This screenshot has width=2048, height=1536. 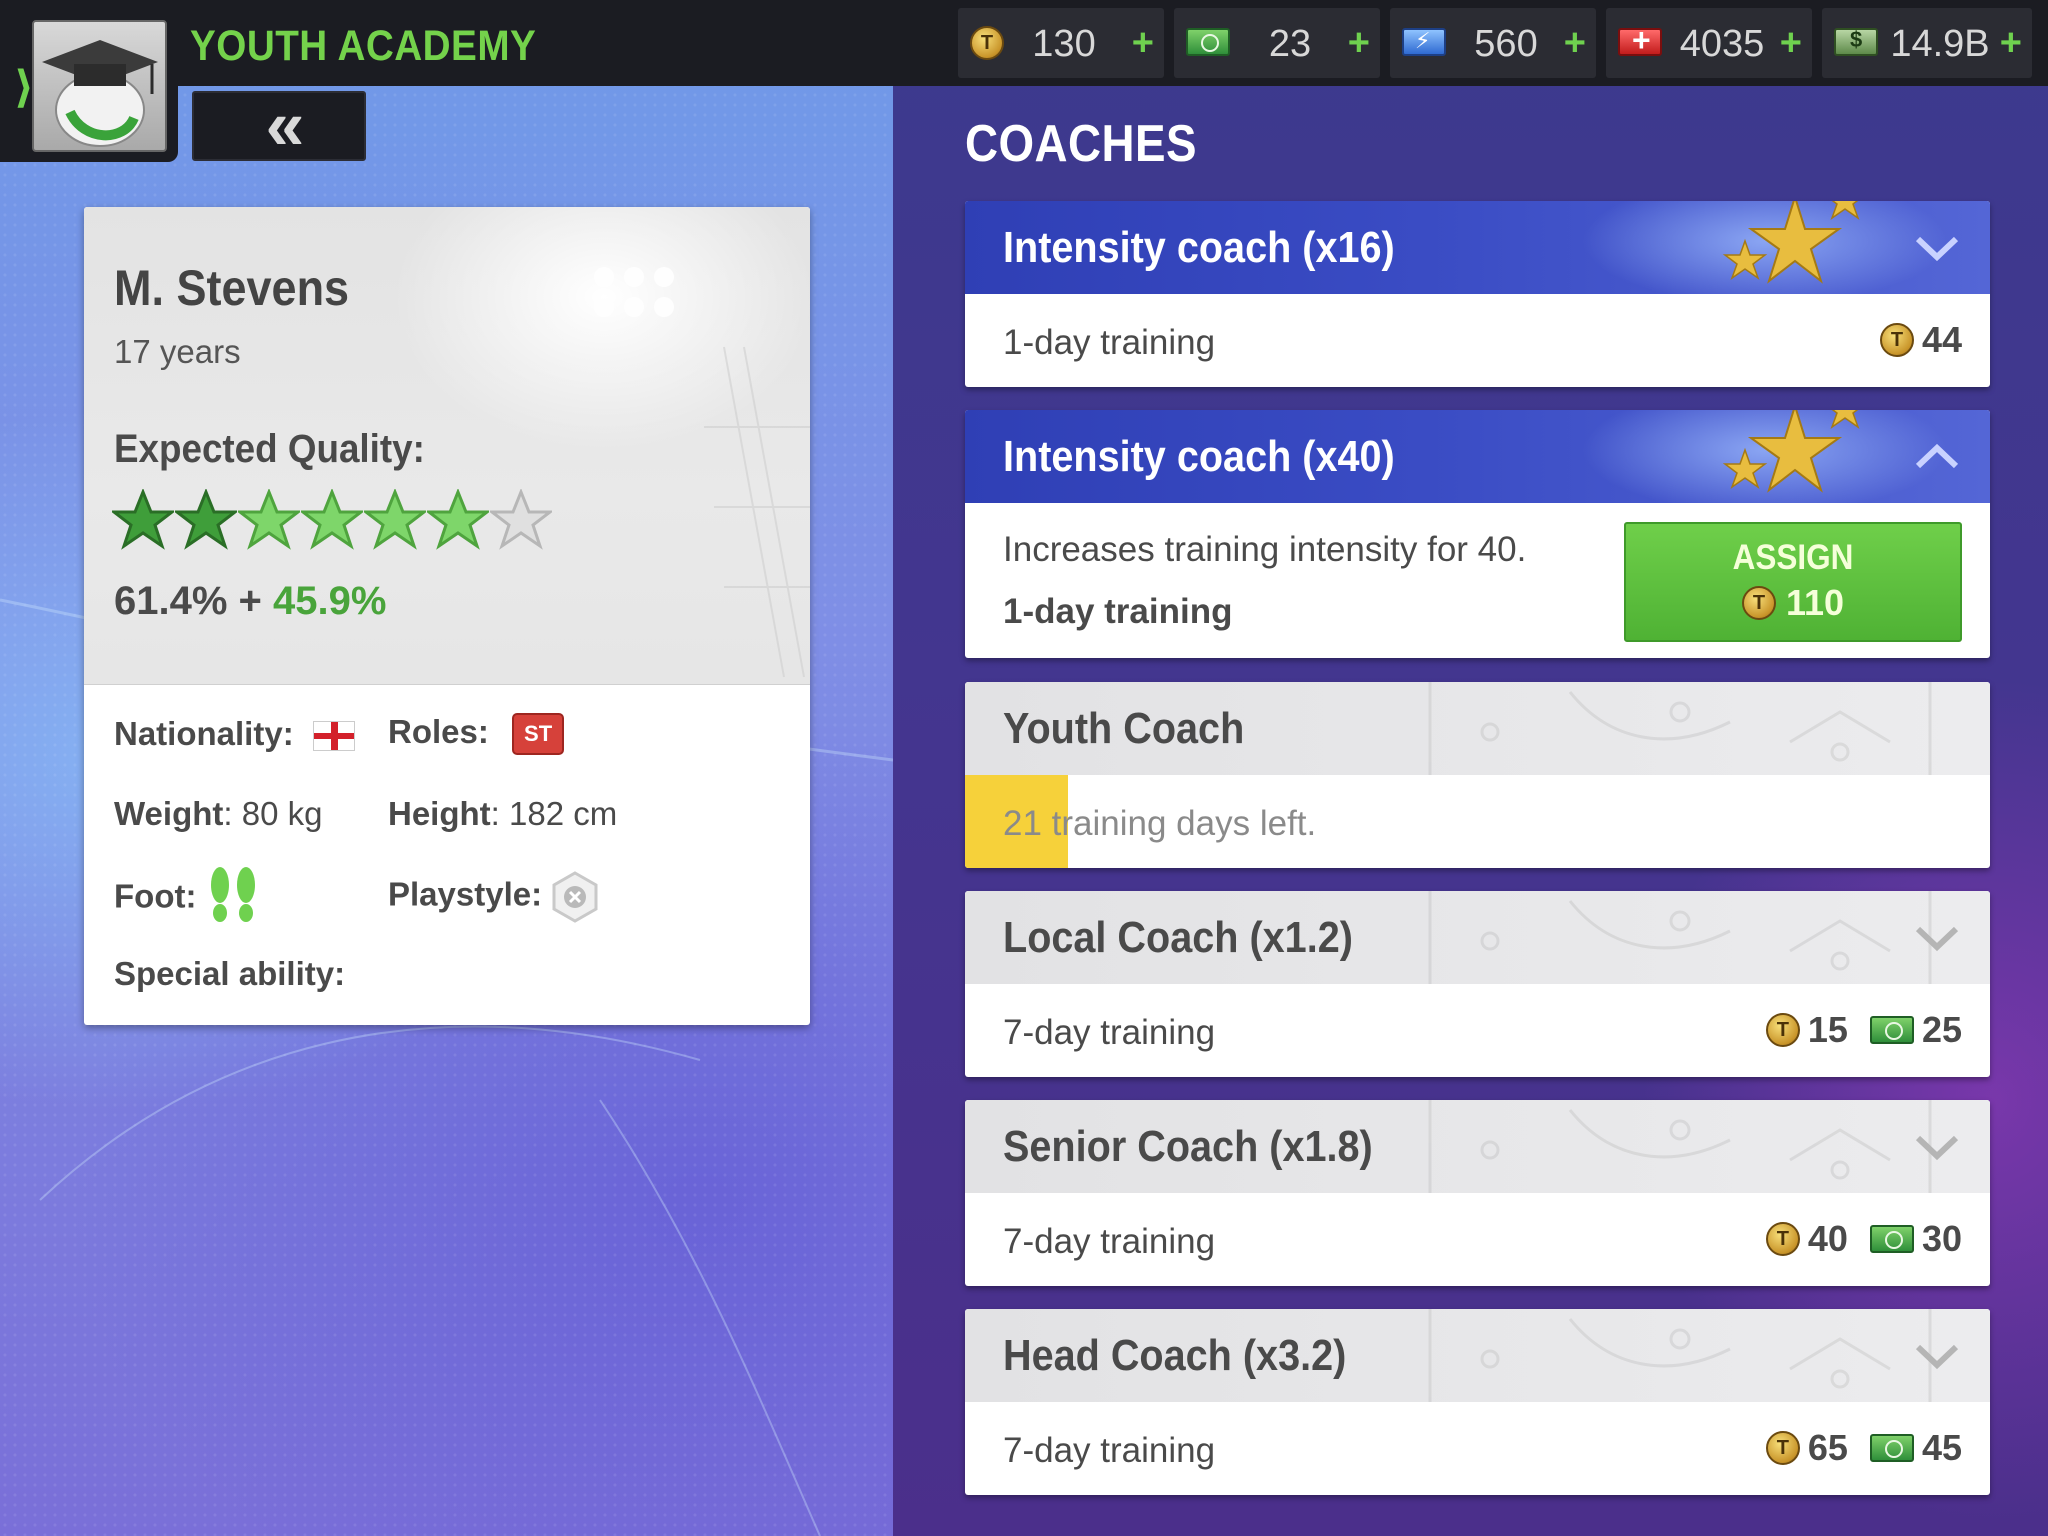 I want to click on energy-icon, so click(x=1424, y=44).